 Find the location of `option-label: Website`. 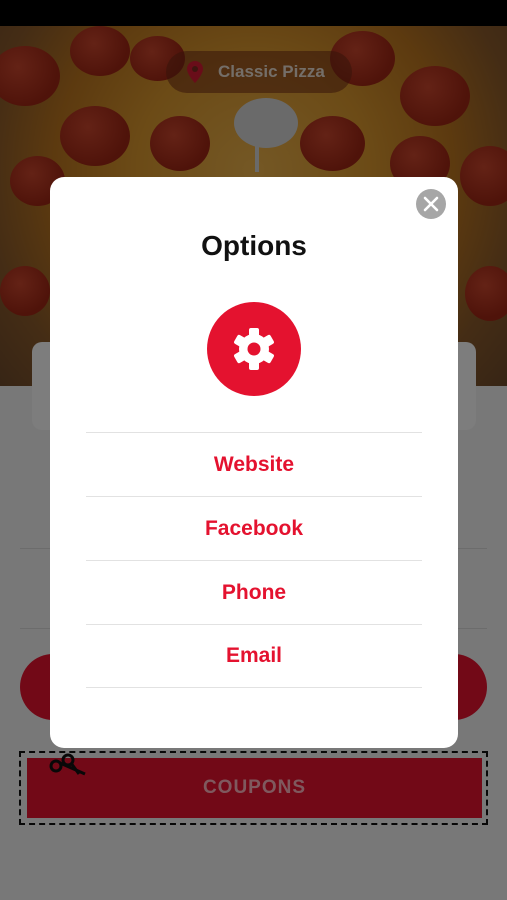

option-label: Website is located at coordinates (254, 464).